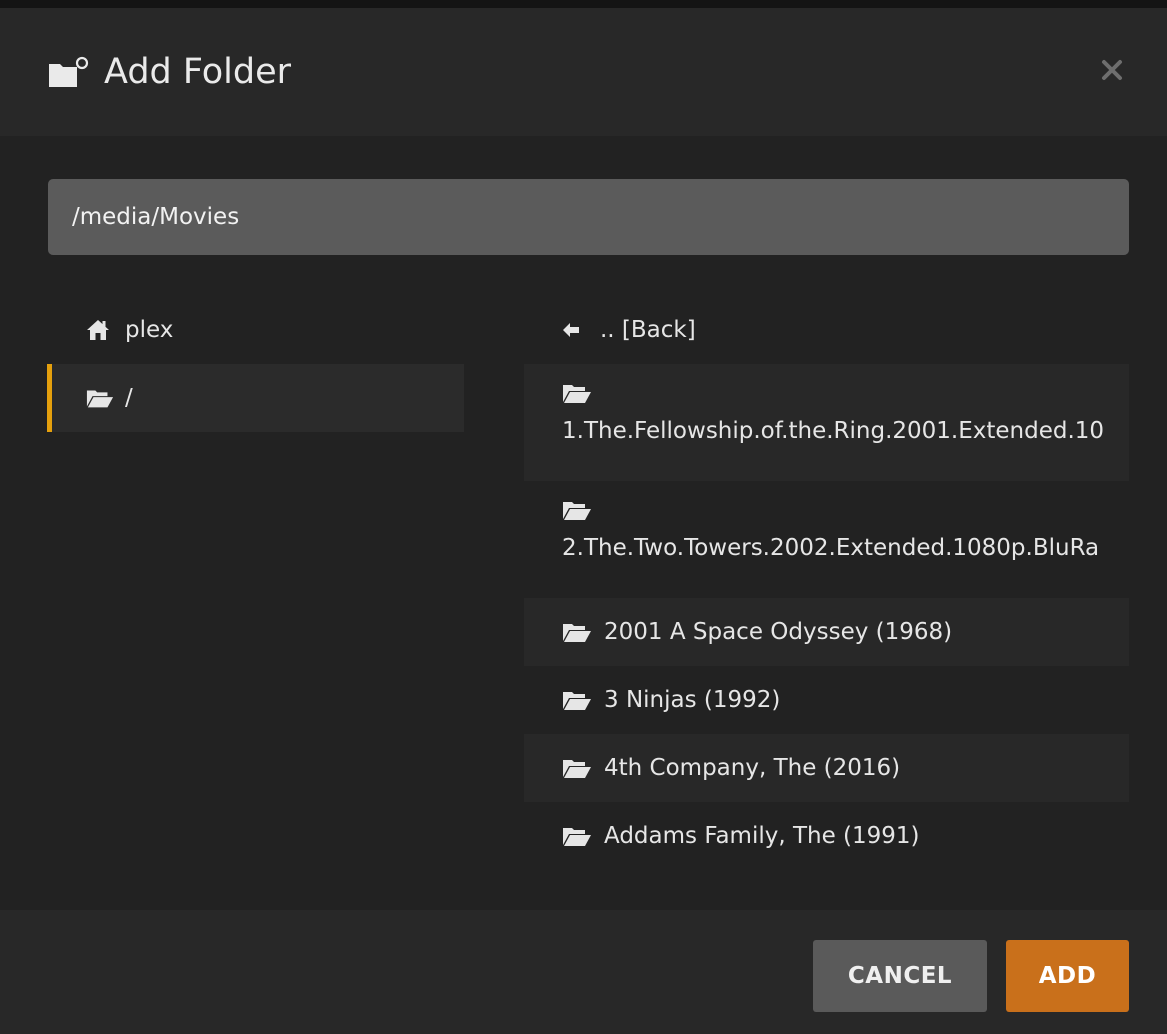 The image size is (1167, 1034). What do you see at coordinates (752, 768) in the screenshot?
I see `folder-name: 4th Company, The (2016)` at bounding box center [752, 768].